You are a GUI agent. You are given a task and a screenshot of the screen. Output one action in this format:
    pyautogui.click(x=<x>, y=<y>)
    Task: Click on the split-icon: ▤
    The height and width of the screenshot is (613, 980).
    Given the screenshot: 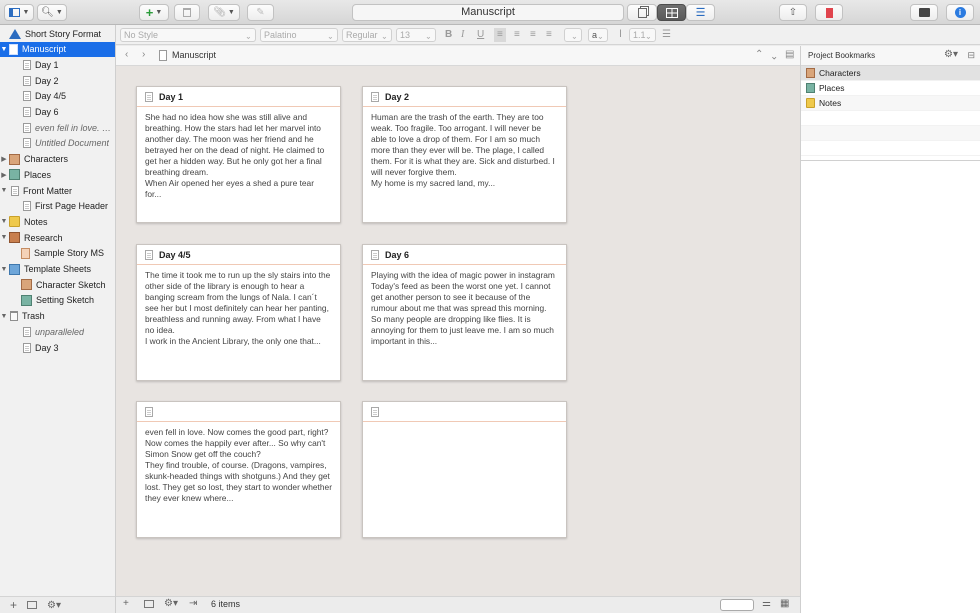 What is the action you would take?
    pyautogui.click(x=789, y=54)
    